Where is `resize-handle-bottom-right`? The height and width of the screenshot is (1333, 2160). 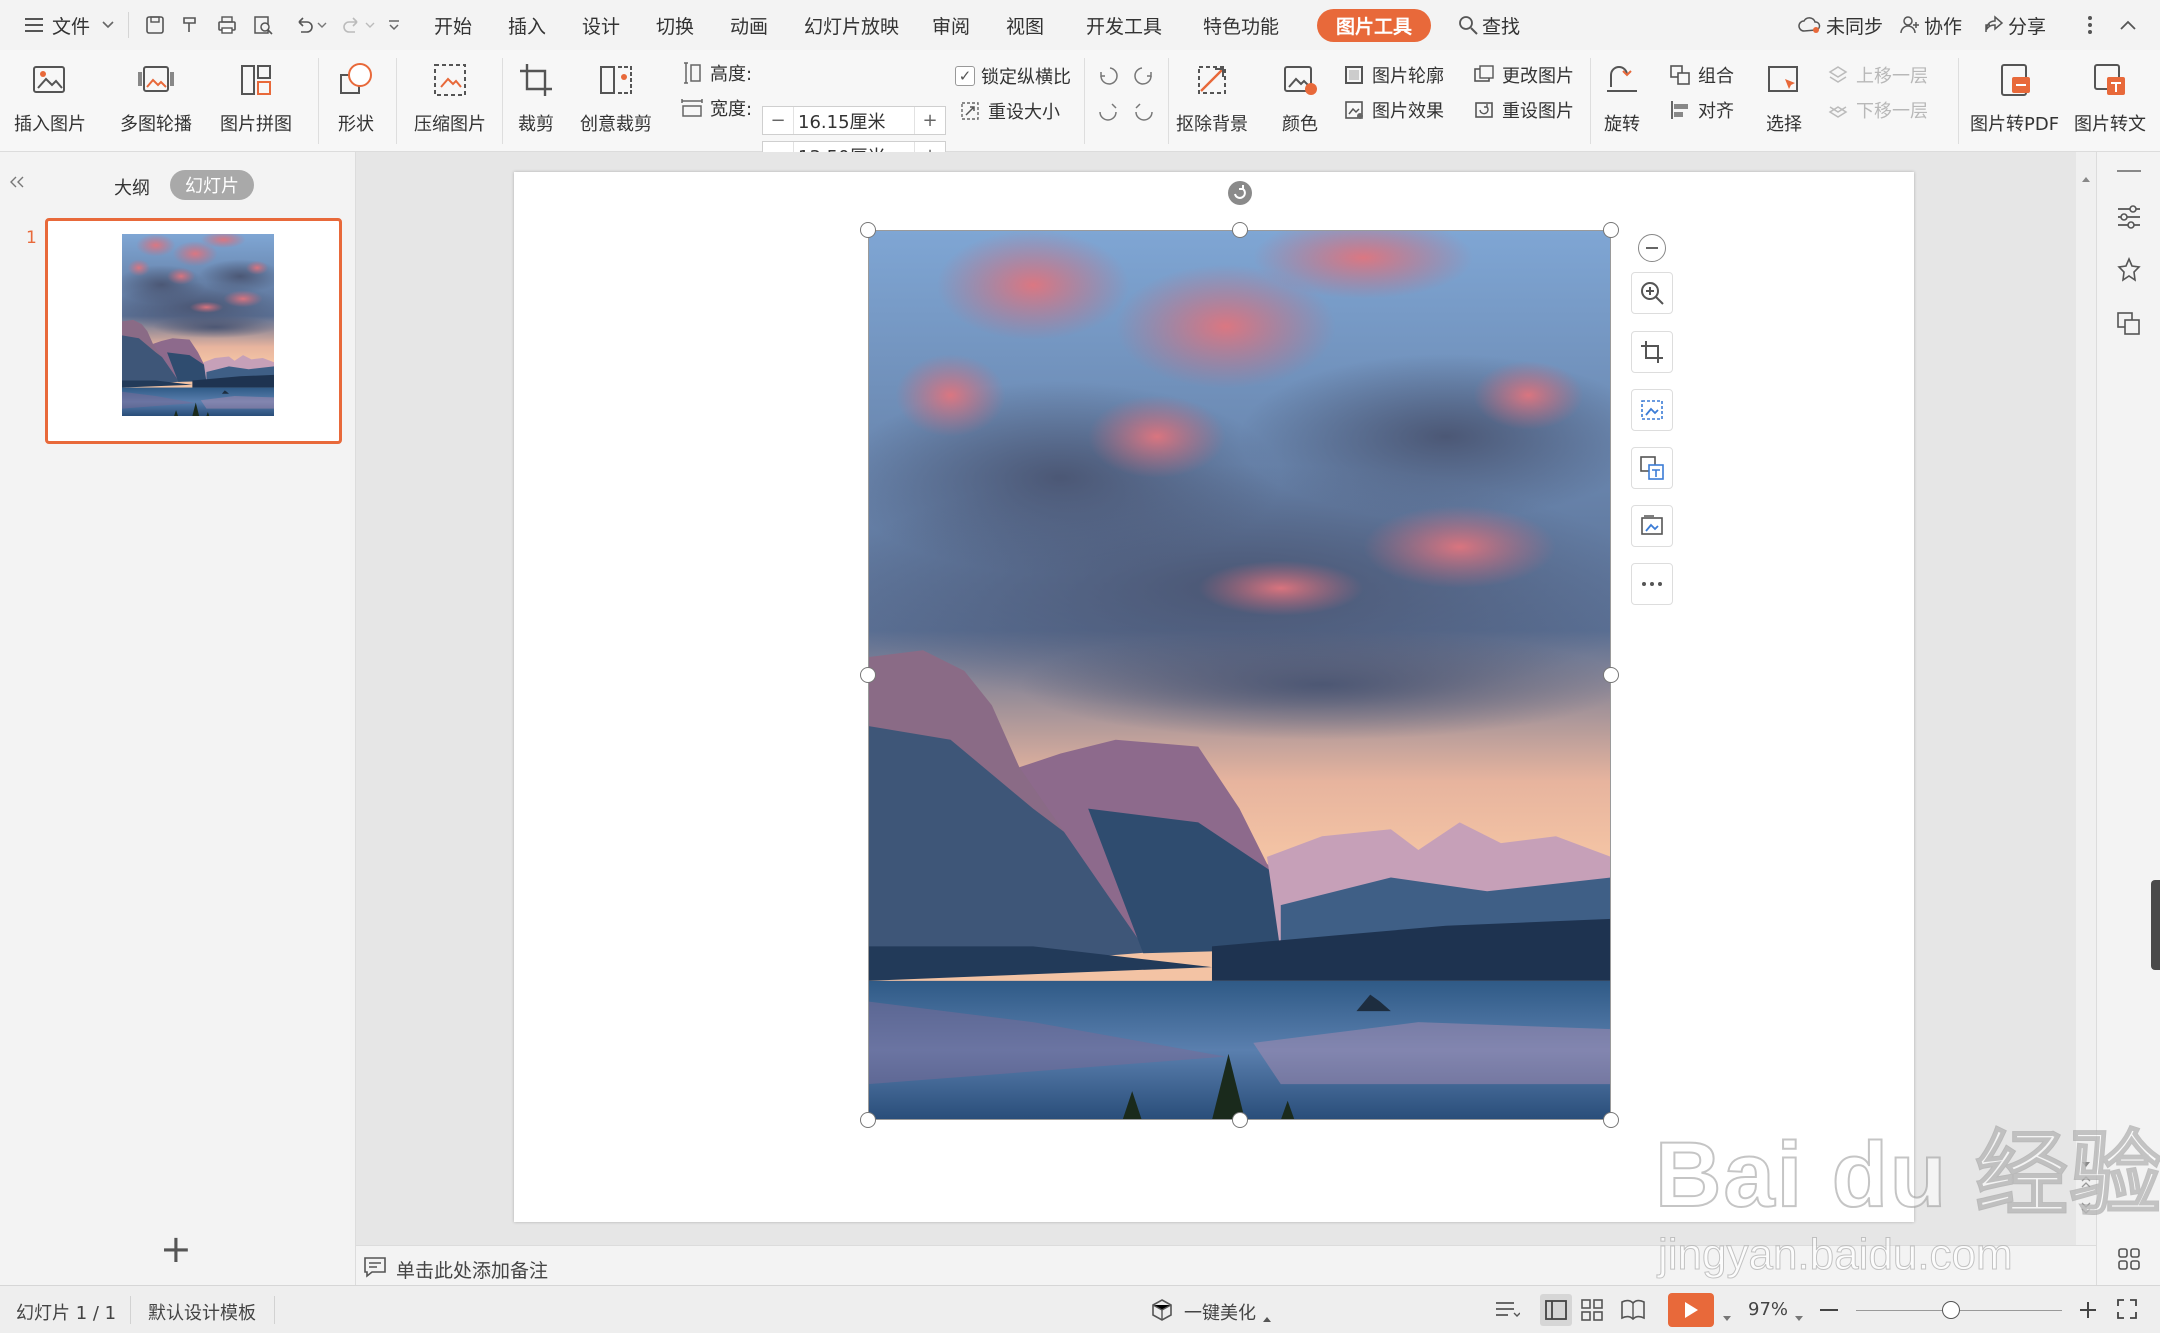
resize-handle-bottom-right is located at coordinates (1611, 1120).